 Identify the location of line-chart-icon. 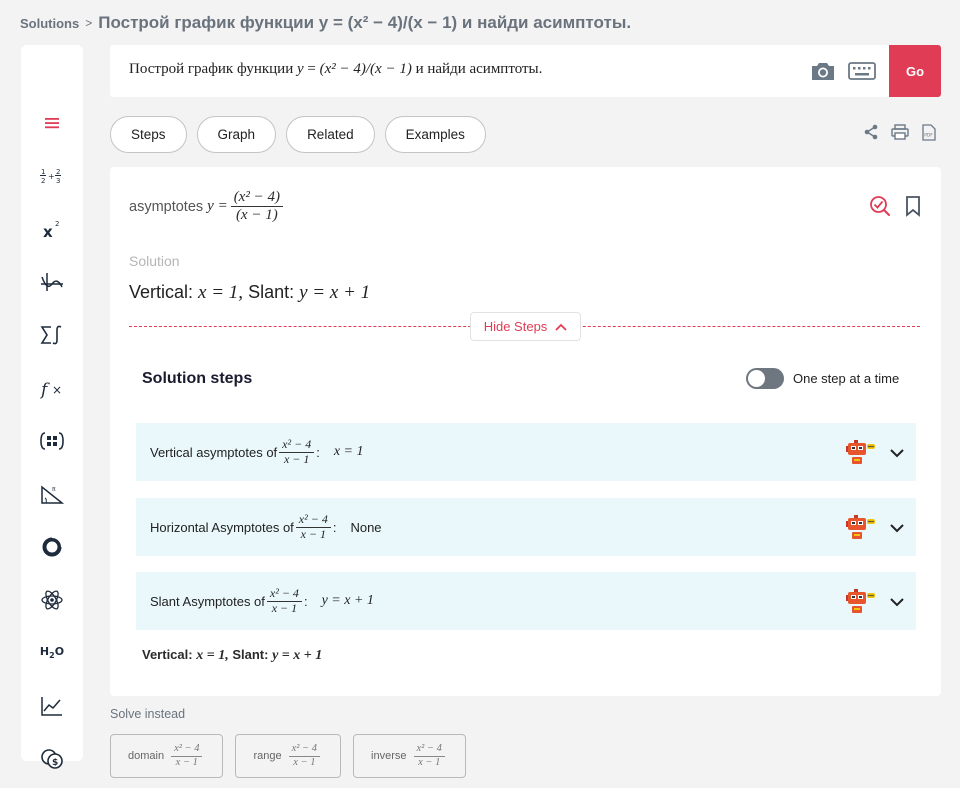
(51, 706).